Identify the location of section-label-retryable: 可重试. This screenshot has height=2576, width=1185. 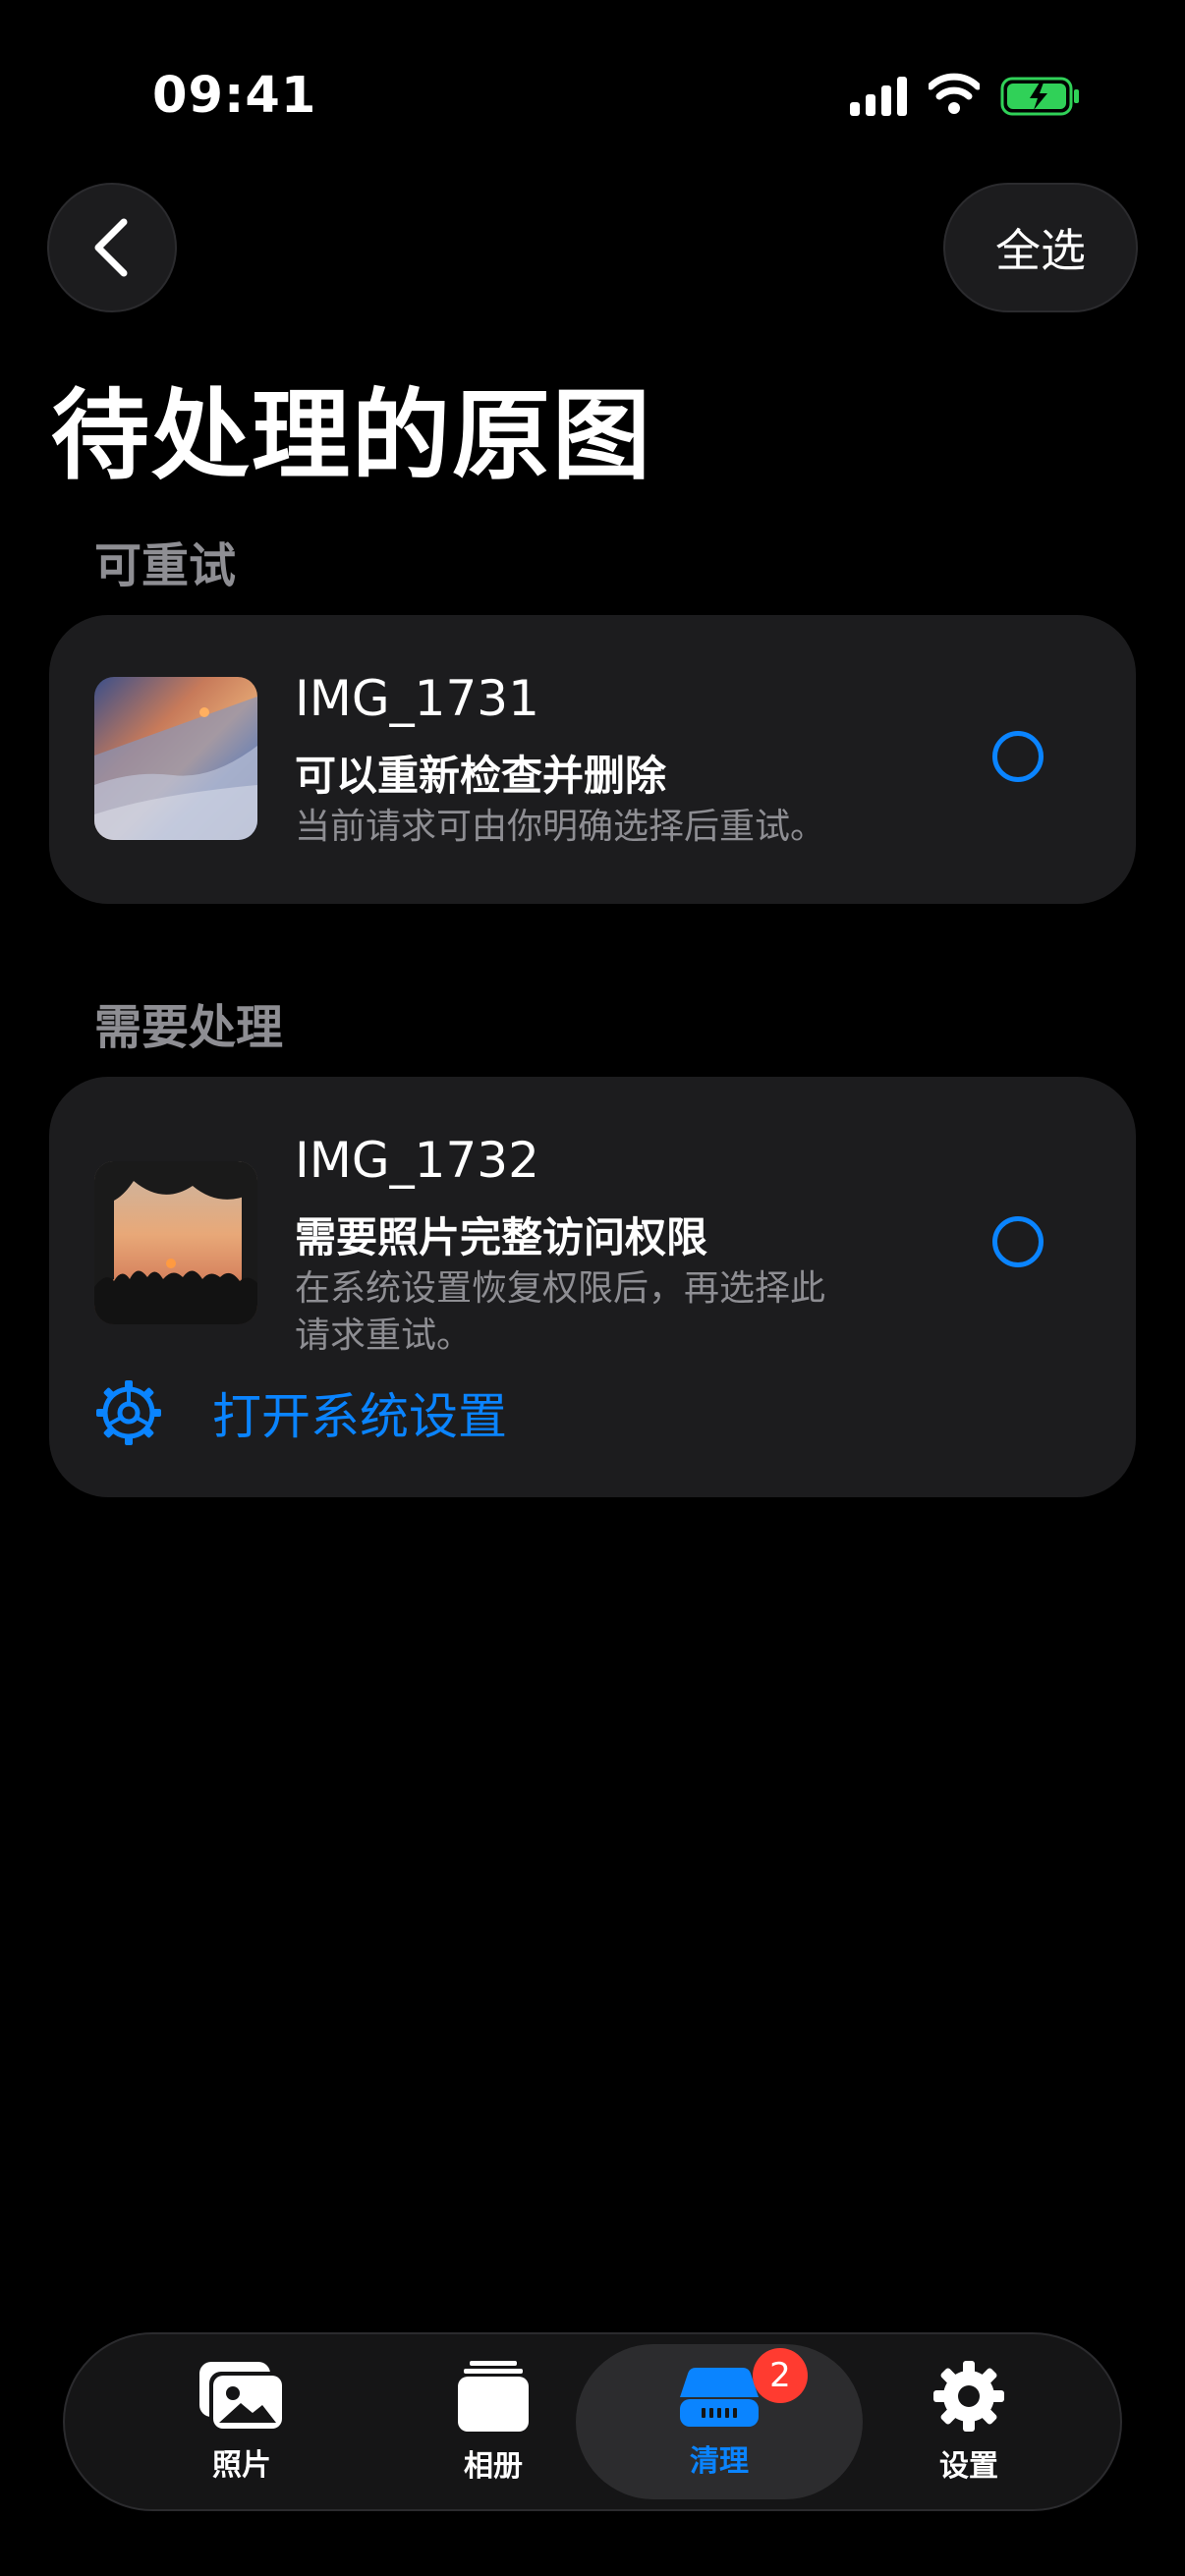
(166, 565).